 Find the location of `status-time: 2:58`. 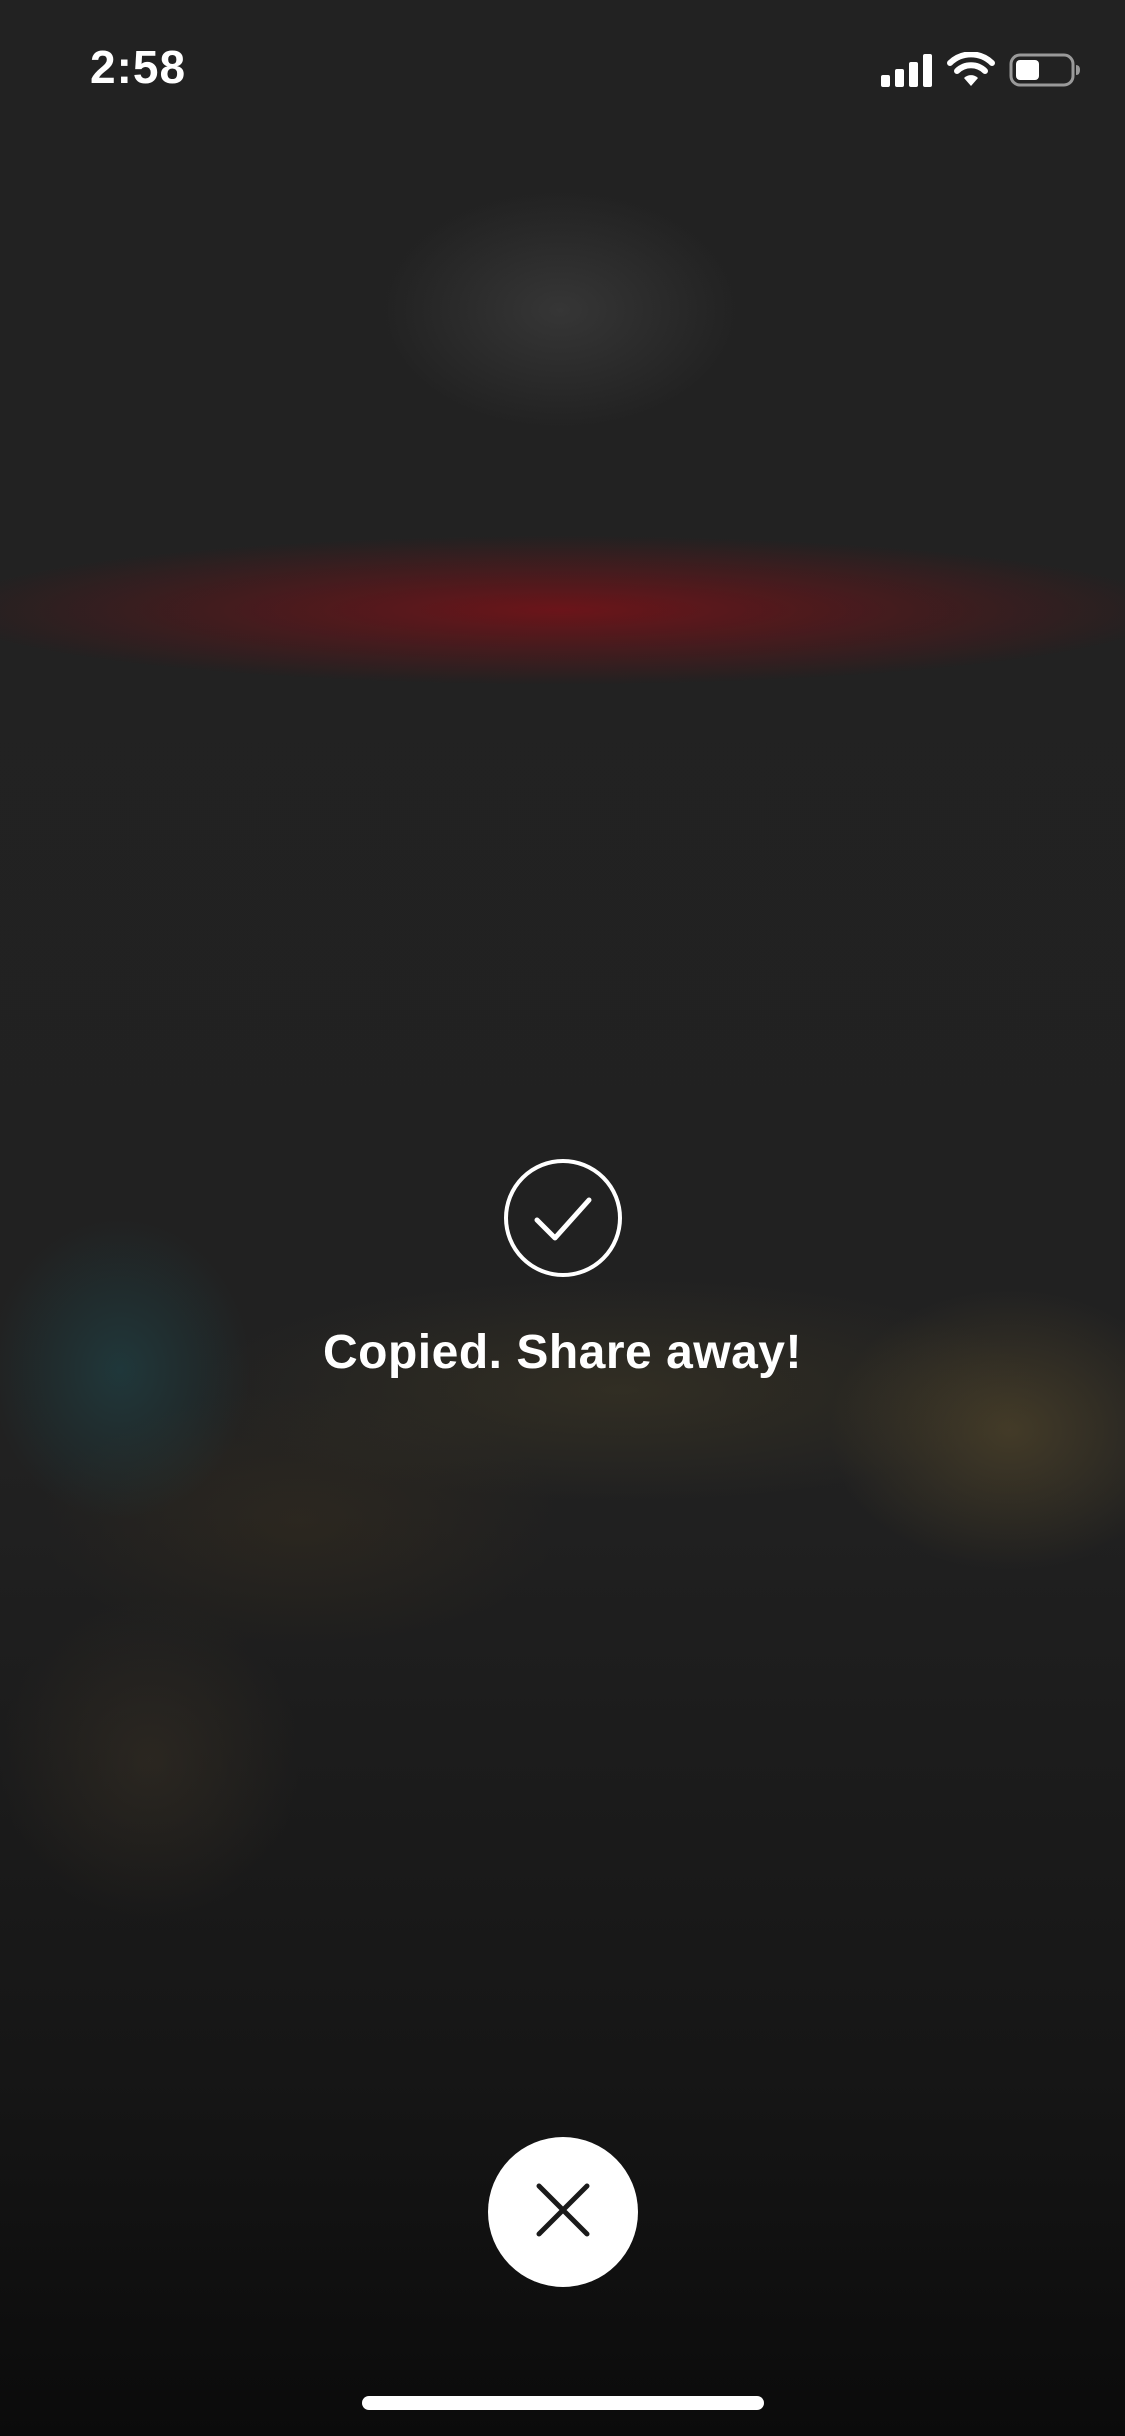

status-time: 2:58 is located at coordinates (138, 67).